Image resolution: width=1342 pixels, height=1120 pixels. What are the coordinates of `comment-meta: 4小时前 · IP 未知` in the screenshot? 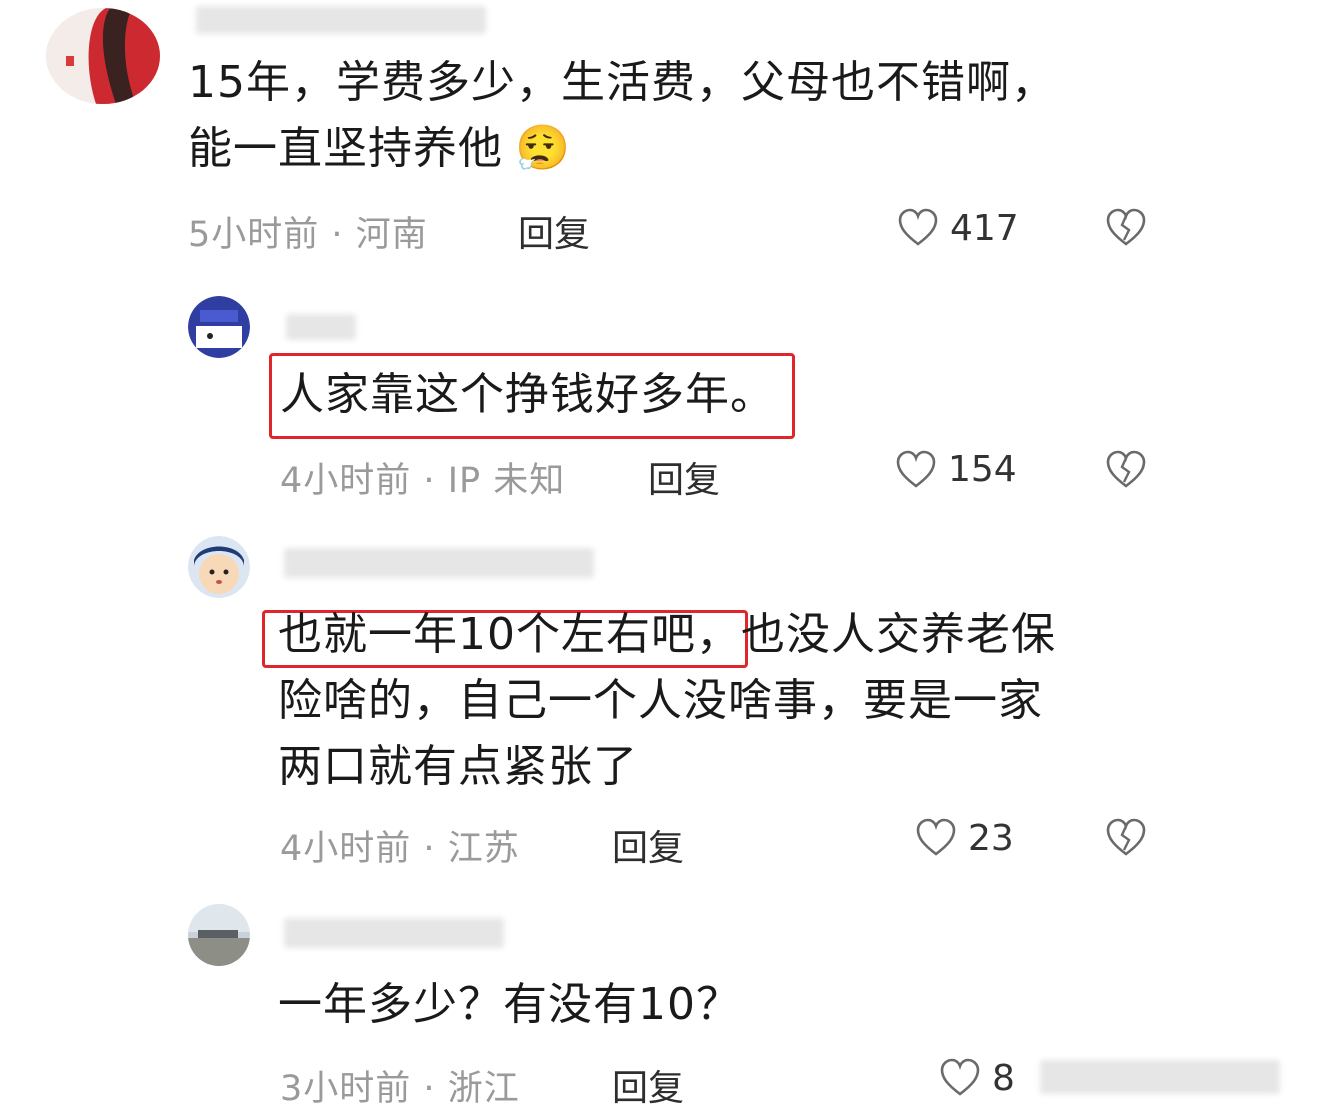 It's located at (423, 481).